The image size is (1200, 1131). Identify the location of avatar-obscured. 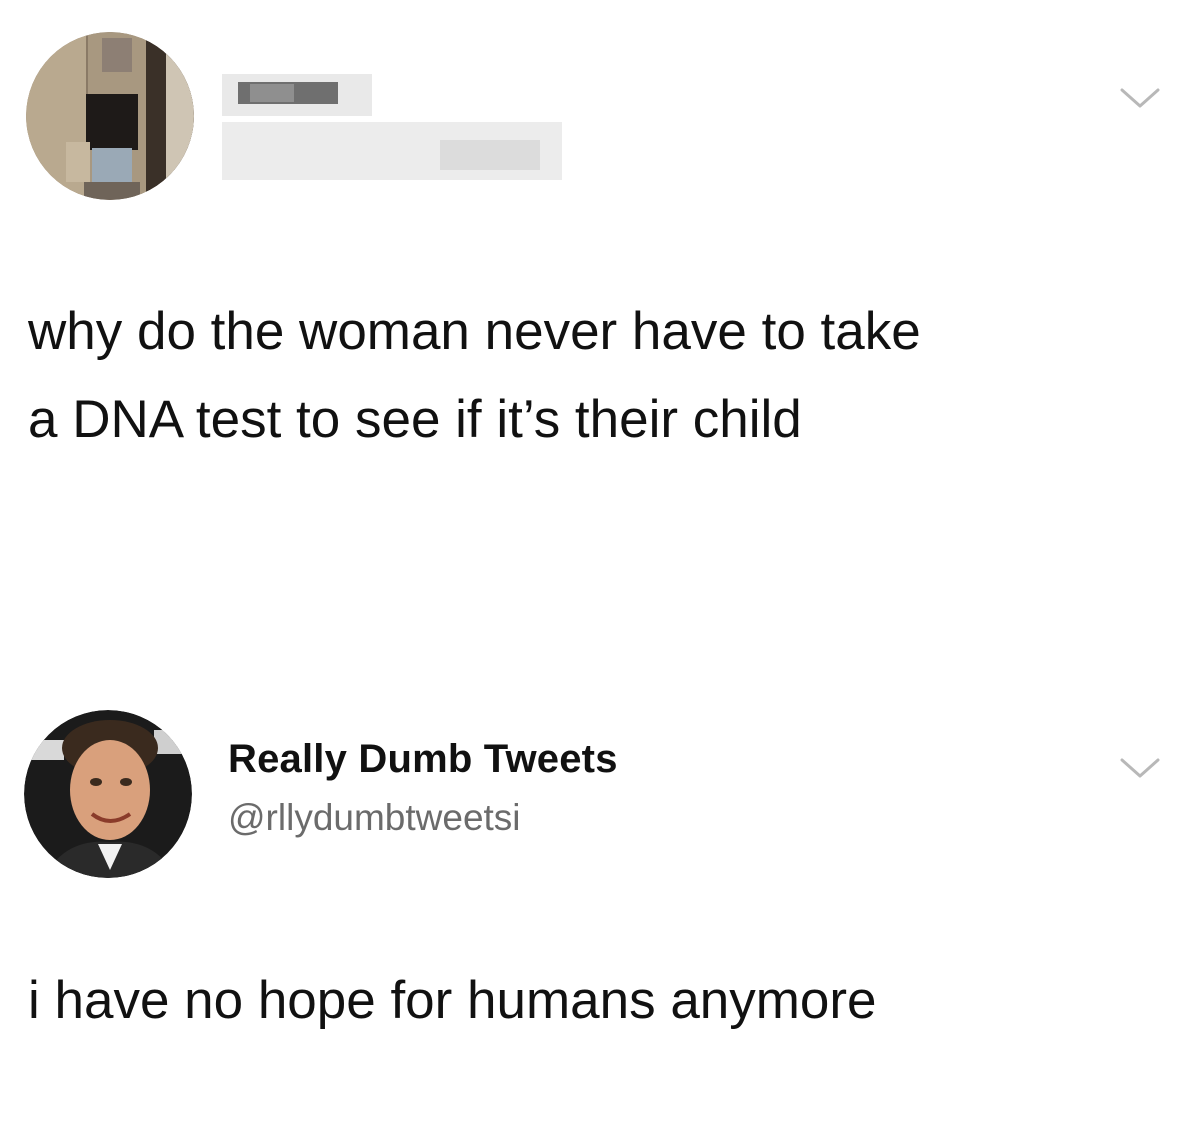
(110, 116).